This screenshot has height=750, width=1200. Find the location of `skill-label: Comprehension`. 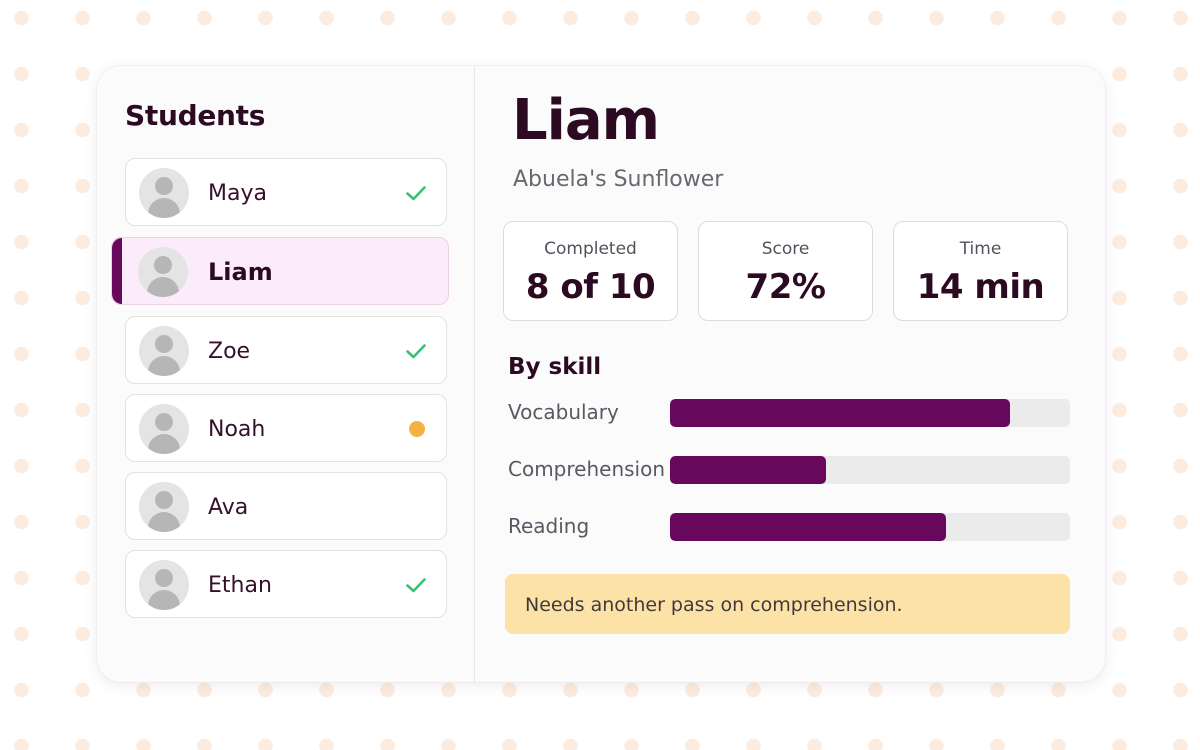

skill-label: Comprehension is located at coordinates (587, 469).